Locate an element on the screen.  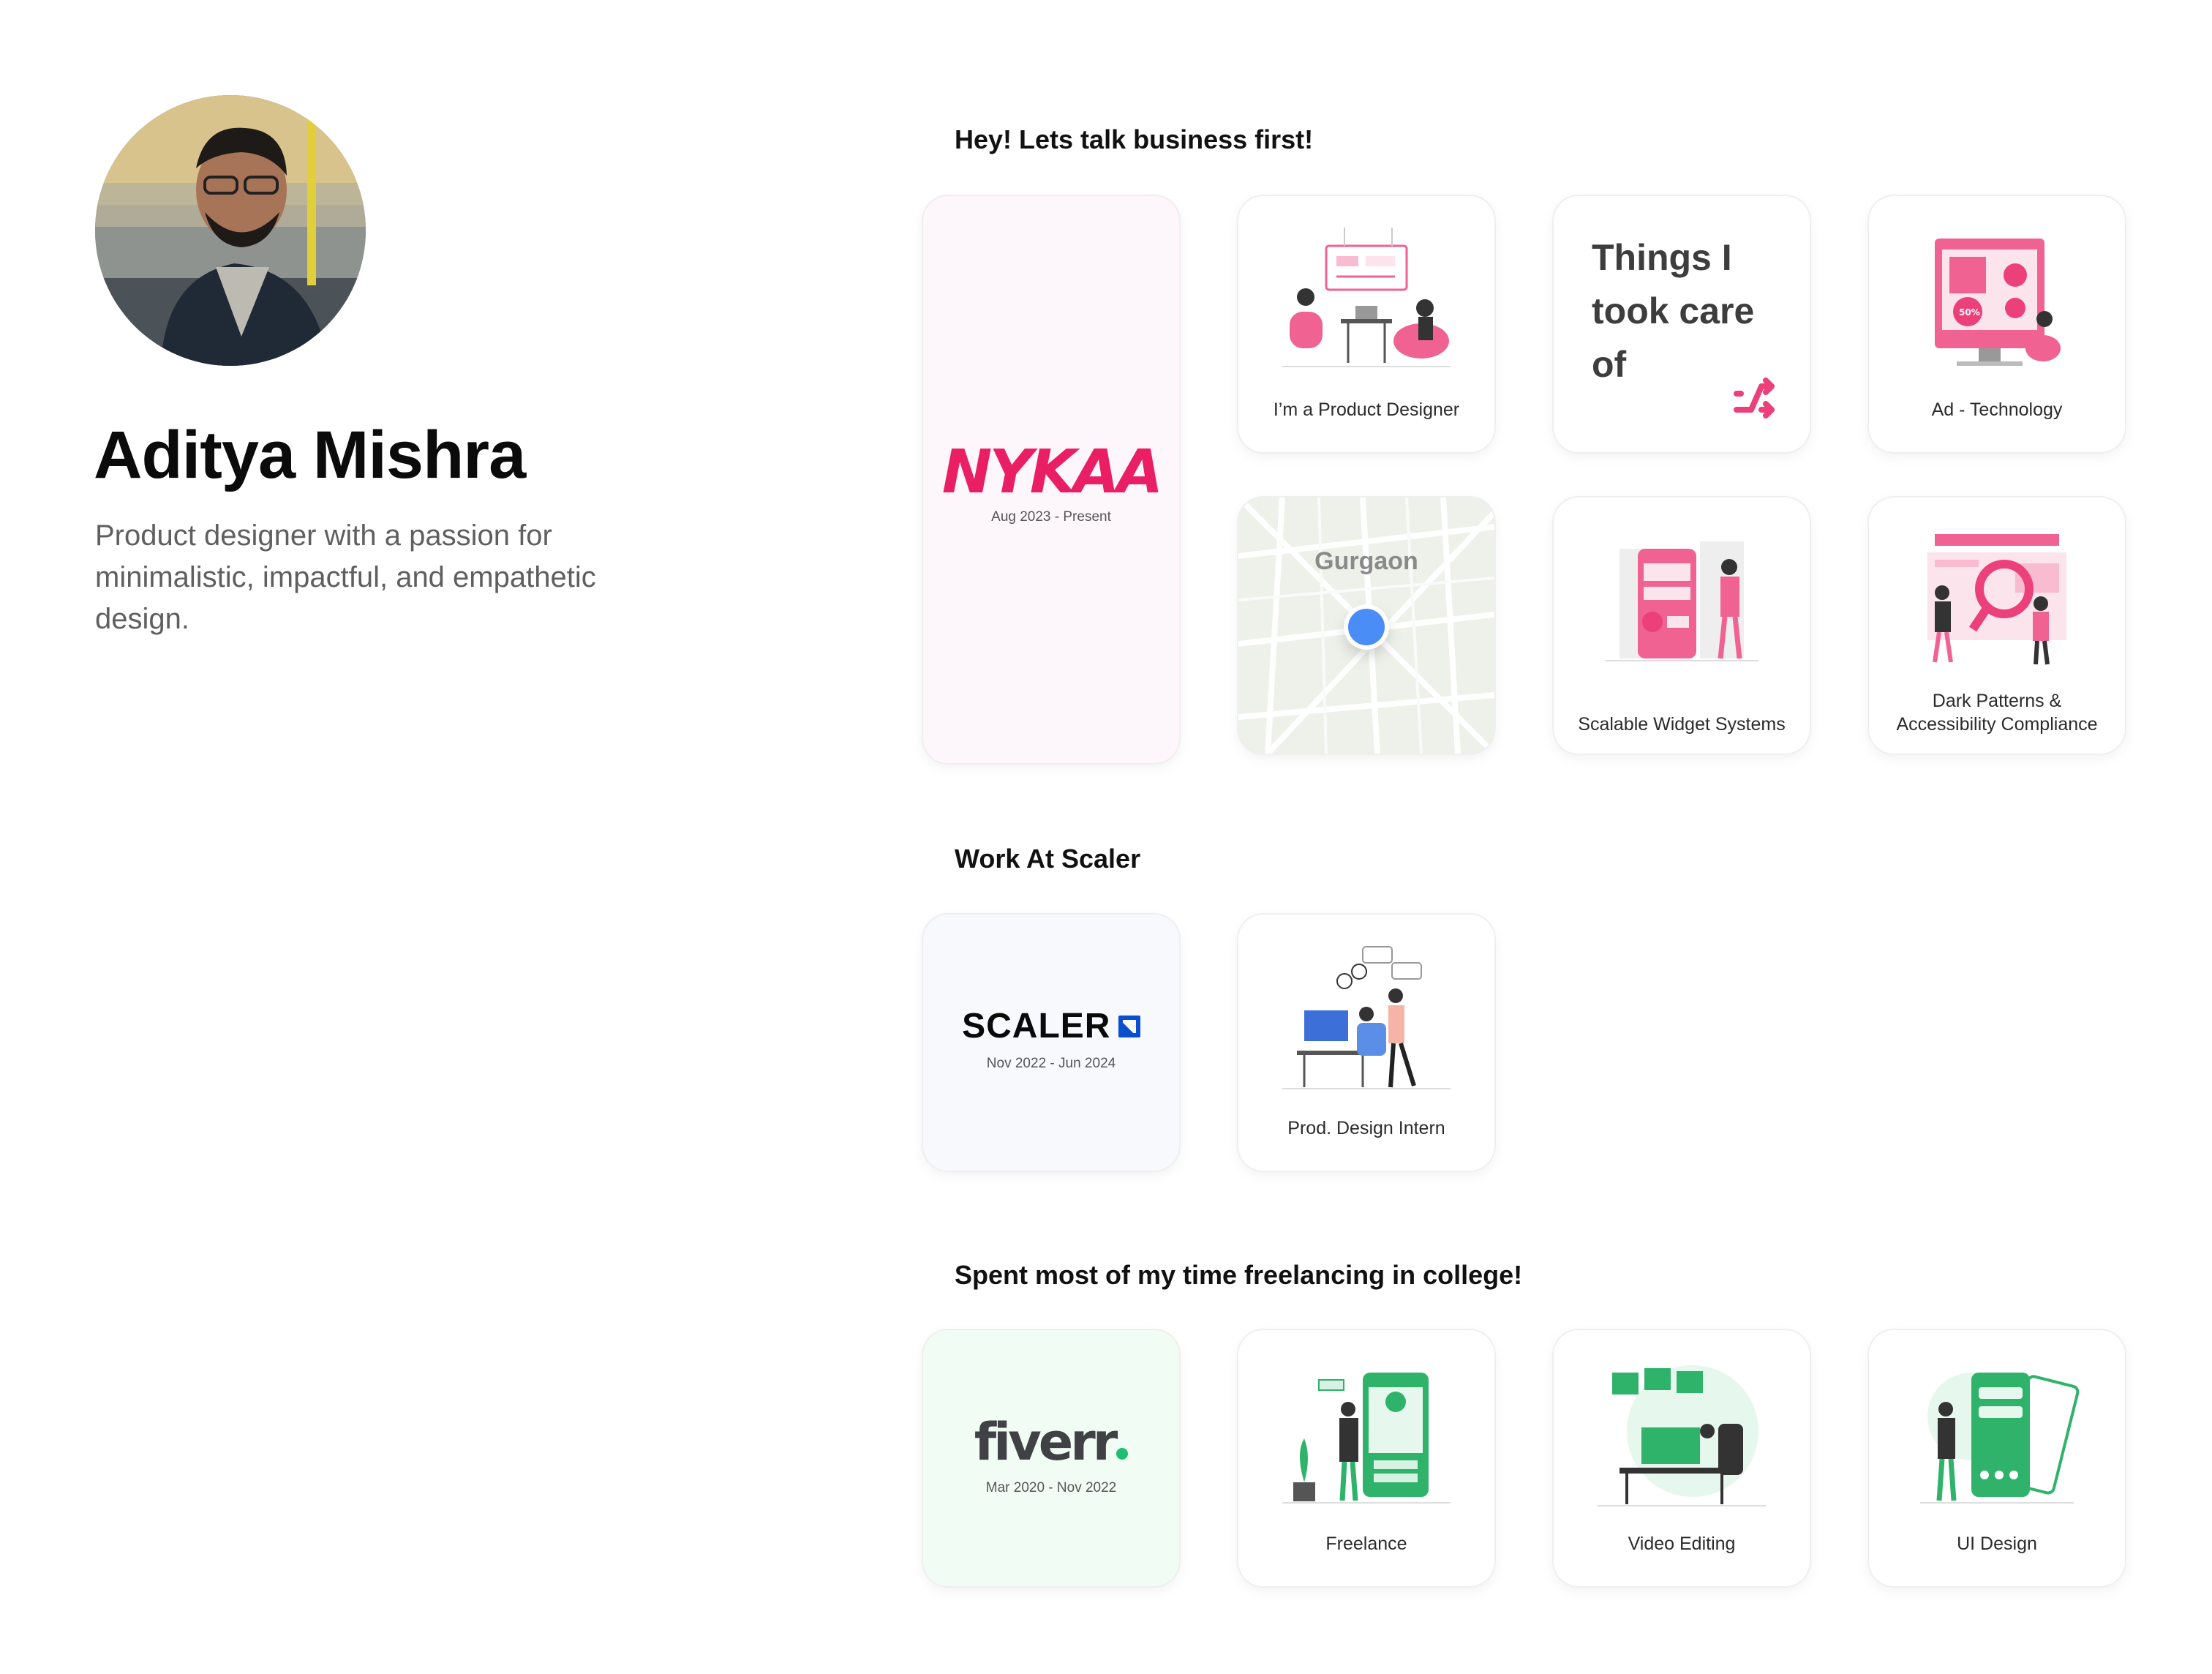
things-text: Things I took care of is located at coordinates (1673, 311).